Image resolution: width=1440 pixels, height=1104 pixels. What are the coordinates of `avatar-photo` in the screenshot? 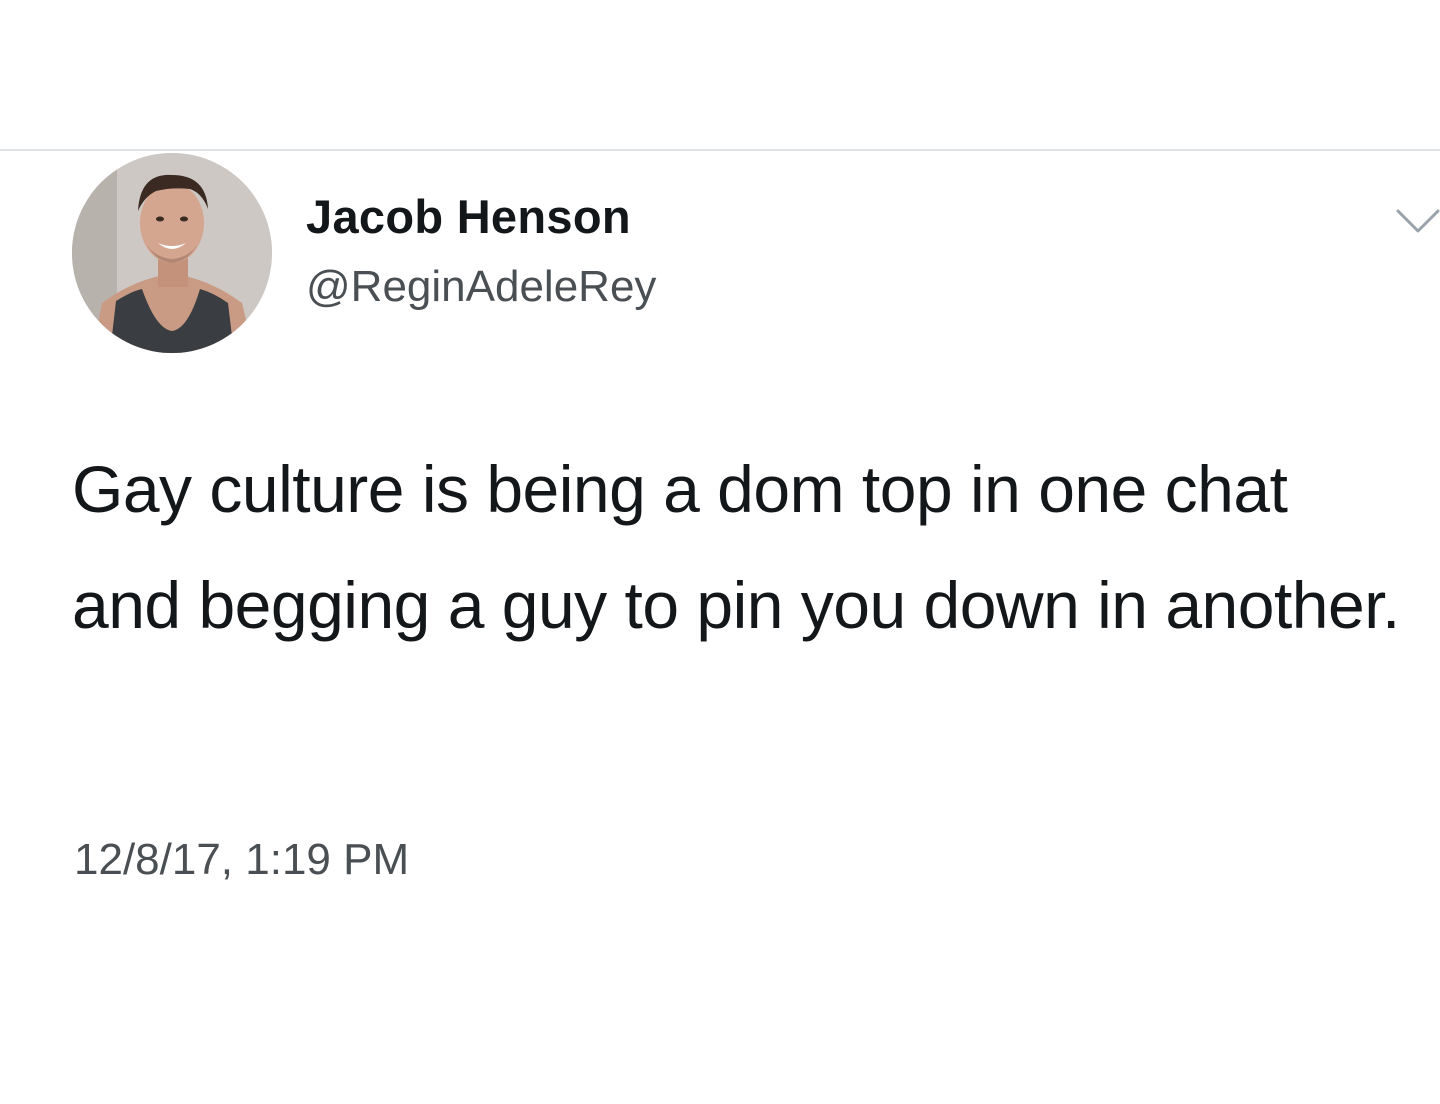 It's located at (172, 253).